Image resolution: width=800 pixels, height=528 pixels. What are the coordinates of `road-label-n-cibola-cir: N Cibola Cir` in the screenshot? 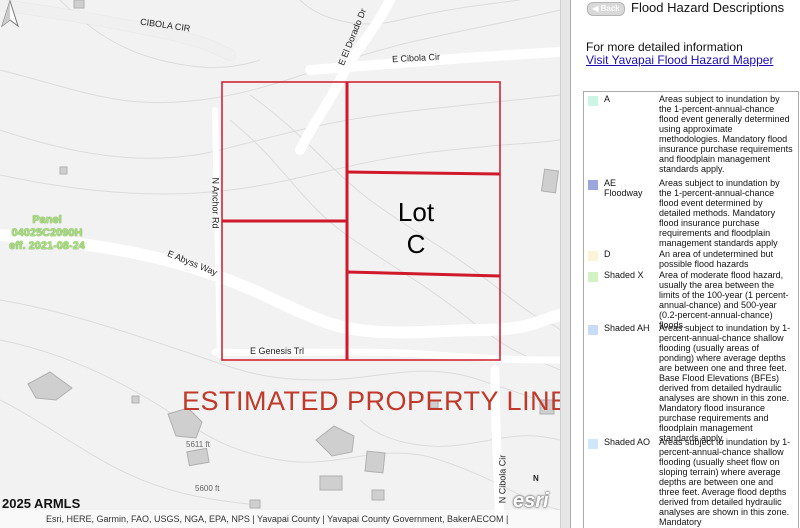 It's located at (502, 479).